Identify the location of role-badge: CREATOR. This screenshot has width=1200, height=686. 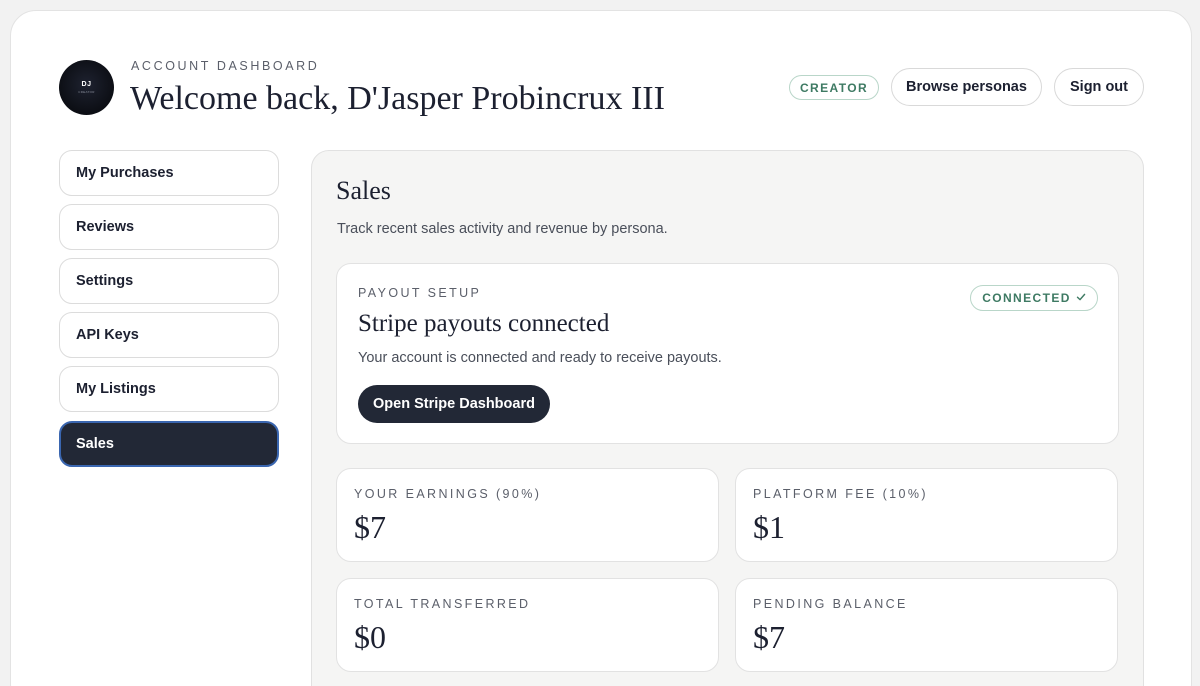
(834, 87).